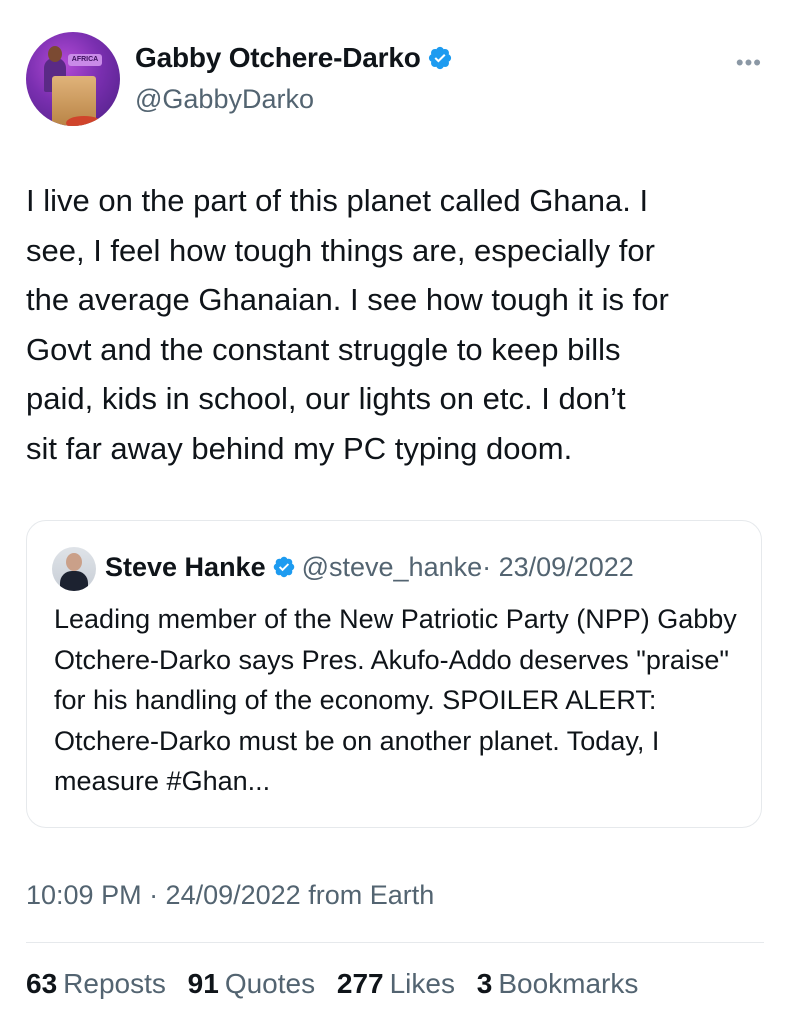 This screenshot has height=1024, width=790. What do you see at coordinates (85, 60) in the screenshot?
I see `avatar-sign: AFRICA` at bounding box center [85, 60].